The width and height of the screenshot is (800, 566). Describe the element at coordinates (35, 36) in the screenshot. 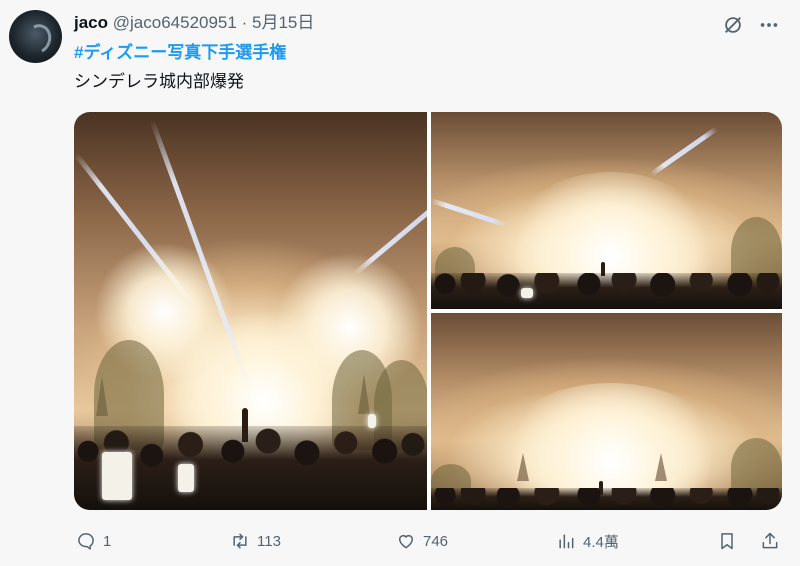

I see `avatar` at that location.